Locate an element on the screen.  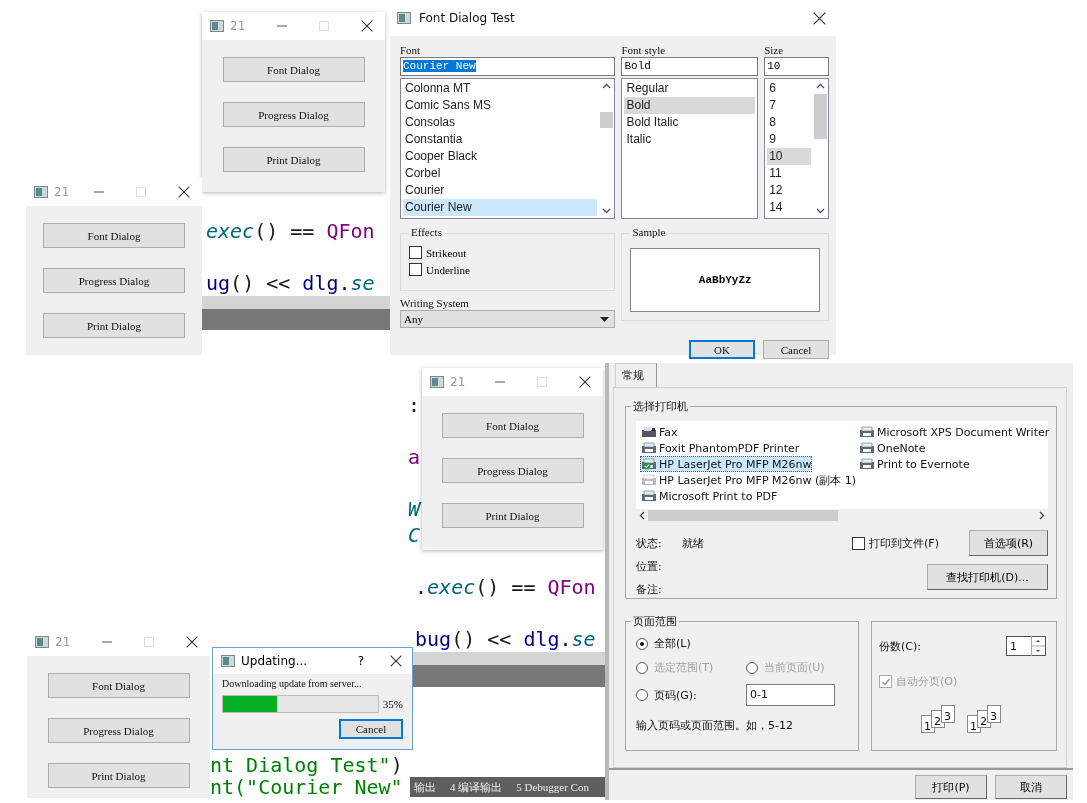
radio-label: 选定范围(T) is located at coordinates (684, 667).